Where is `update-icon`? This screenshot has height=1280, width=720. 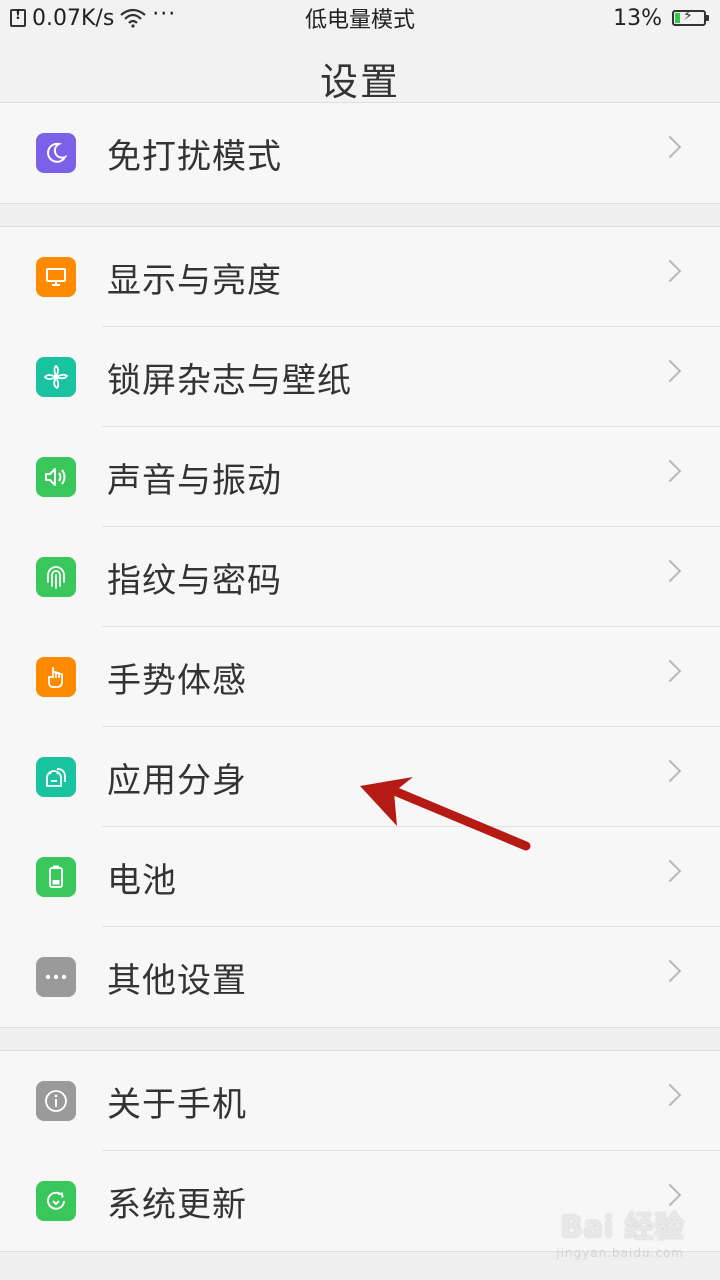
update-icon is located at coordinates (56, 1201).